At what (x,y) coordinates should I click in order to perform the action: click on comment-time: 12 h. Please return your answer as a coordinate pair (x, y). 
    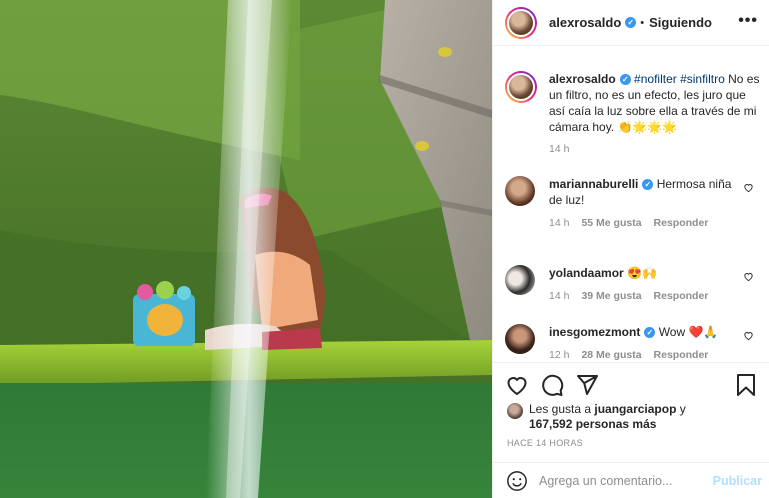
    Looking at the image, I should click on (559, 355).